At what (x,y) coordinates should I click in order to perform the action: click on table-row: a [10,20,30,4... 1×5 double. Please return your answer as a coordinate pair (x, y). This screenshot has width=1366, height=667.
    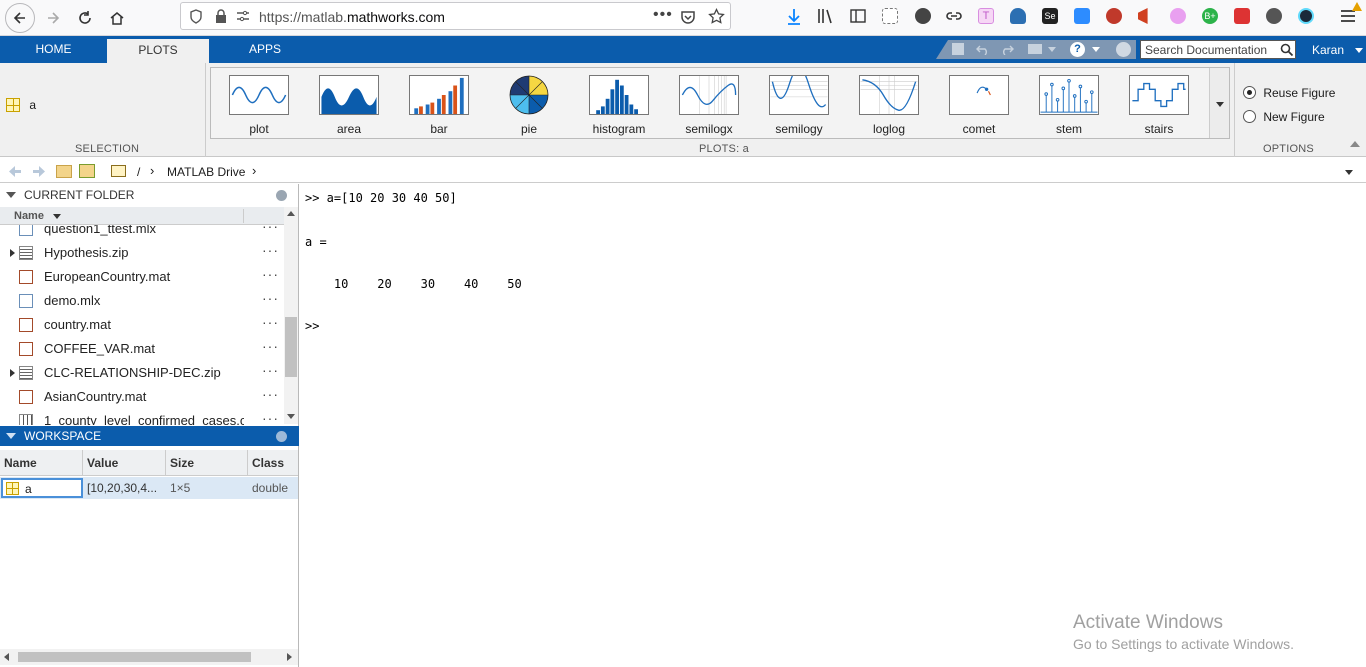
    Looking at the image, I should click on (149, 488).